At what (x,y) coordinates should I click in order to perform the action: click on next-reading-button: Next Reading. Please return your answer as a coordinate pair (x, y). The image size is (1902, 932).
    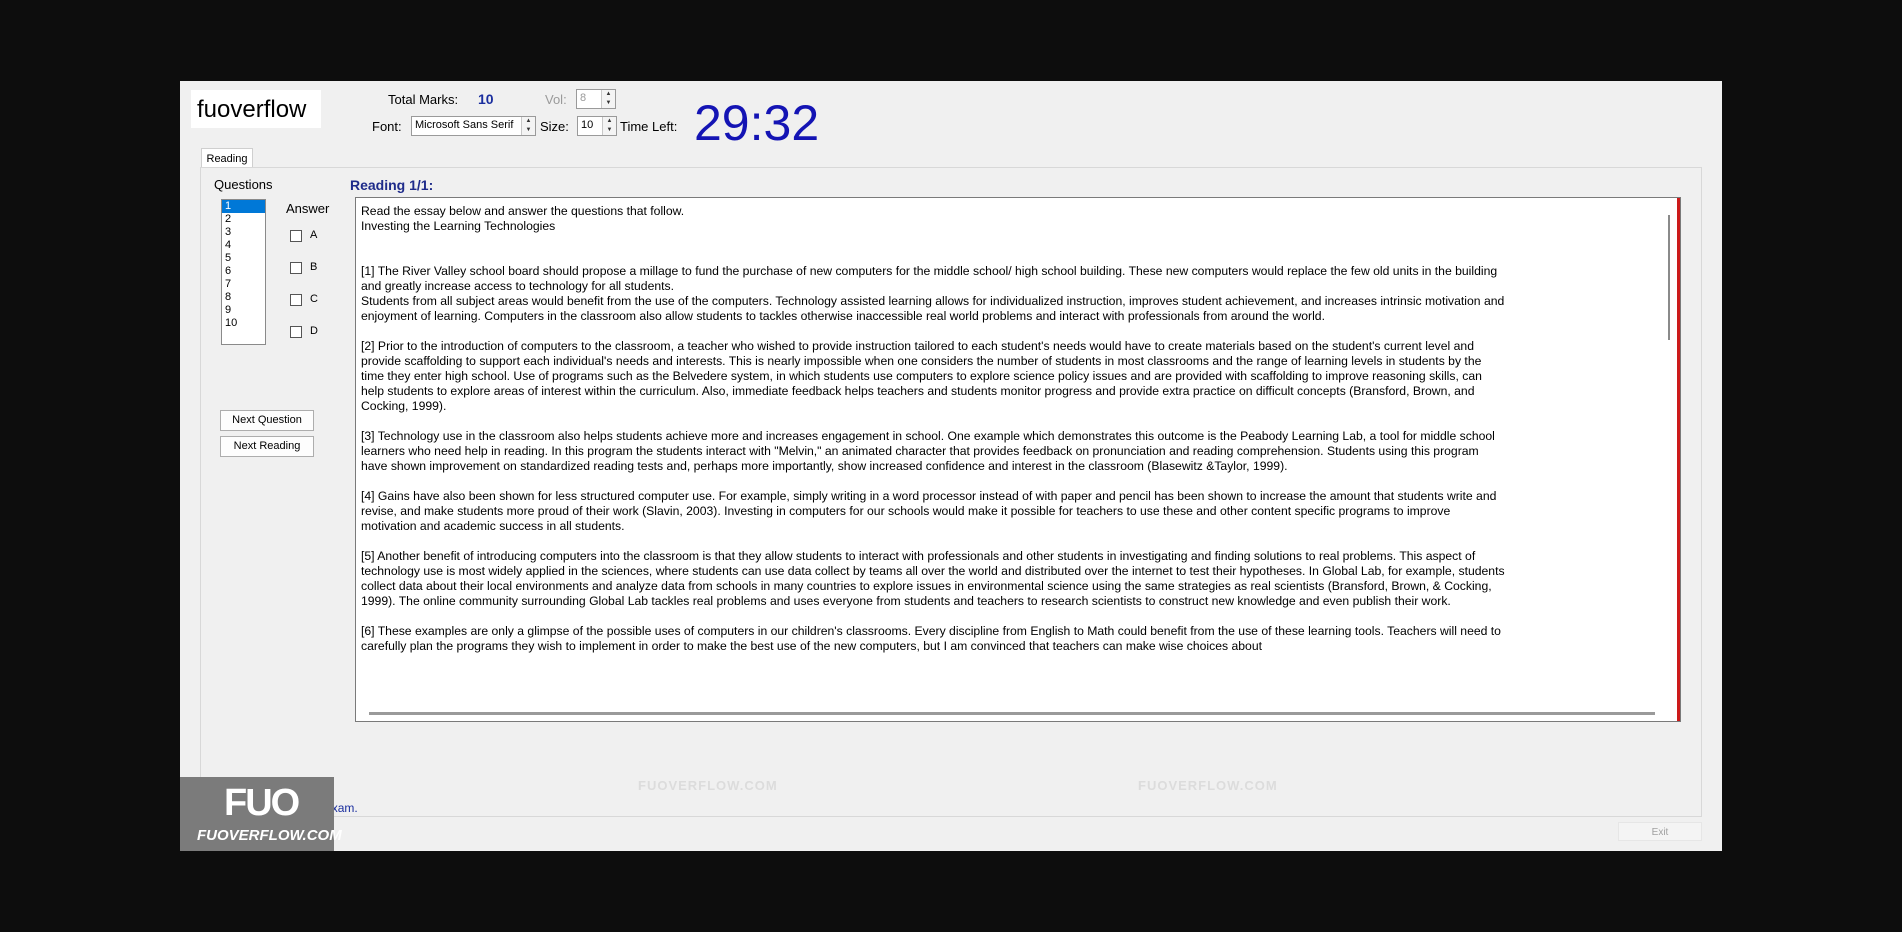
    Looking at the image, I should click on (267, 446).